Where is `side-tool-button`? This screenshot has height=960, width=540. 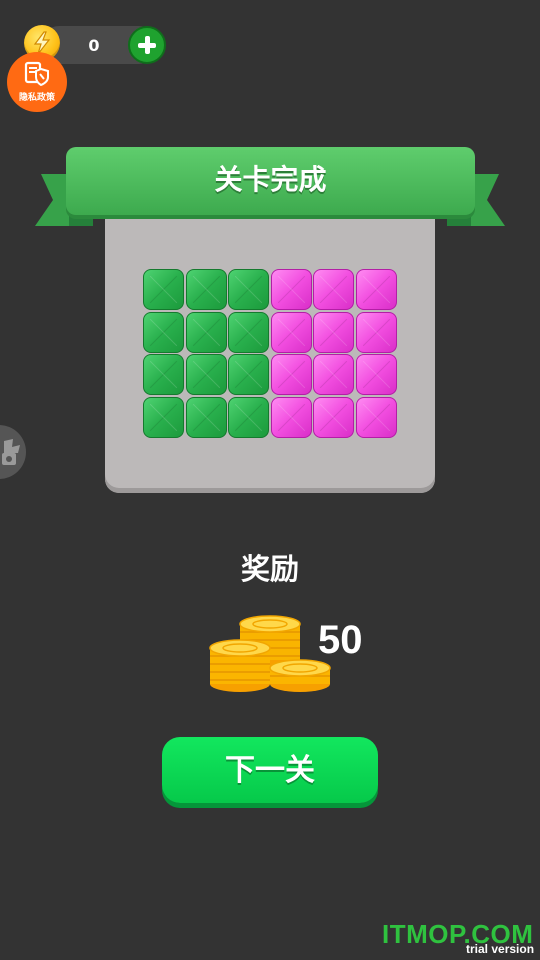 side-tool-button is located at coordinates (13, 452).